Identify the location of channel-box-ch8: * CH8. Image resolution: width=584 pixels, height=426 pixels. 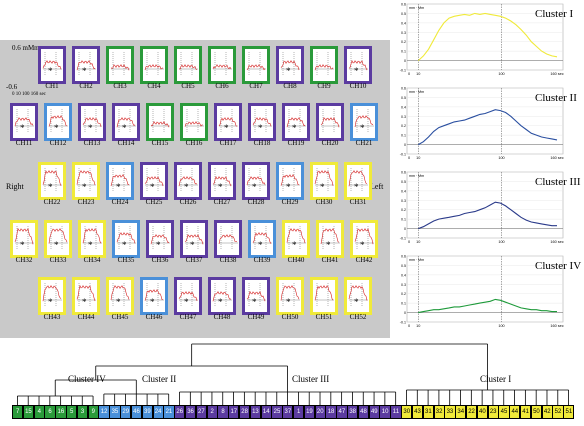
(290, 68).